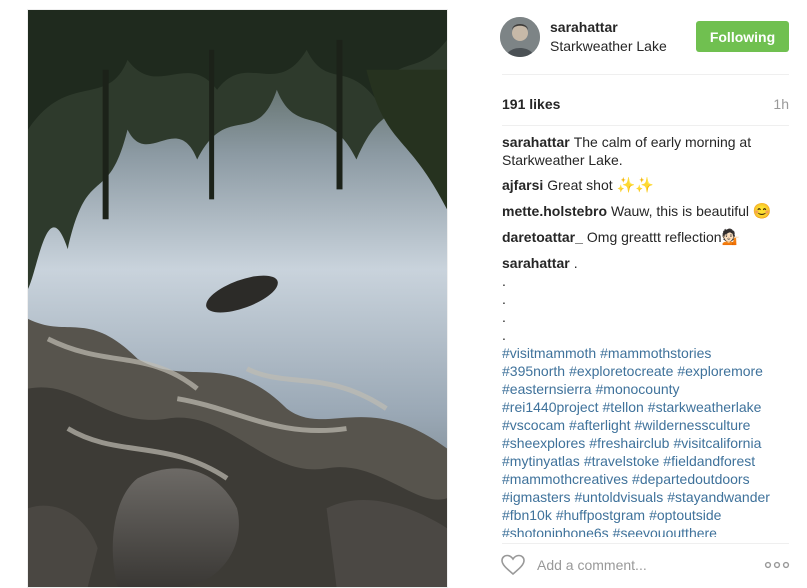 The image size is (807, 588). What do you see at coordinates (608, 27) in the screenshot?
I see `username-link: sarahattar` at bounding box center [608, 27].